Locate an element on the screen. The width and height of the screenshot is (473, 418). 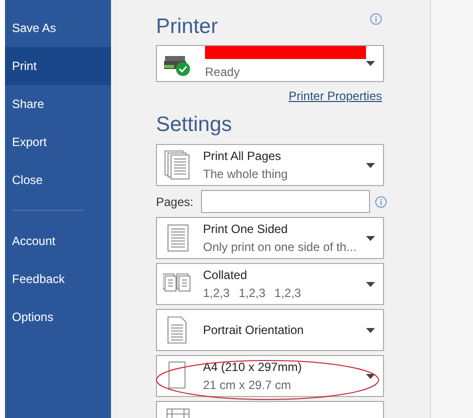
setting-subtitle: The whole thing is located at coordinates (246, 174).